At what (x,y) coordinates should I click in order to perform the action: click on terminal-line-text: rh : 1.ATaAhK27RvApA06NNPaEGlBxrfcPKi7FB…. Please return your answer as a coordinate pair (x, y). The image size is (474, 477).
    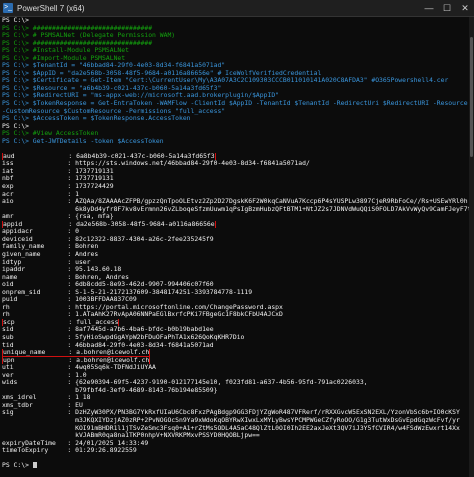
    Looking at the image, I should click on (142, 315).